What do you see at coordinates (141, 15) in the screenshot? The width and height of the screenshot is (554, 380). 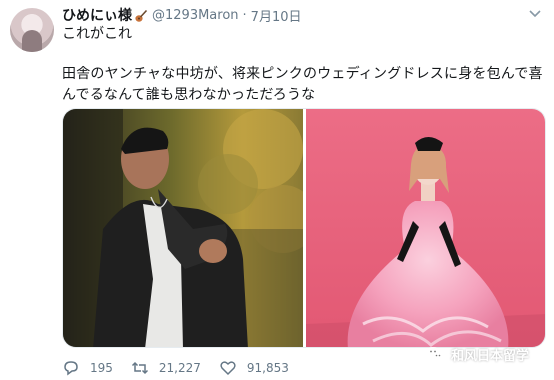 I see `guitar-emoji-icon` at bounding box center [141, 15].